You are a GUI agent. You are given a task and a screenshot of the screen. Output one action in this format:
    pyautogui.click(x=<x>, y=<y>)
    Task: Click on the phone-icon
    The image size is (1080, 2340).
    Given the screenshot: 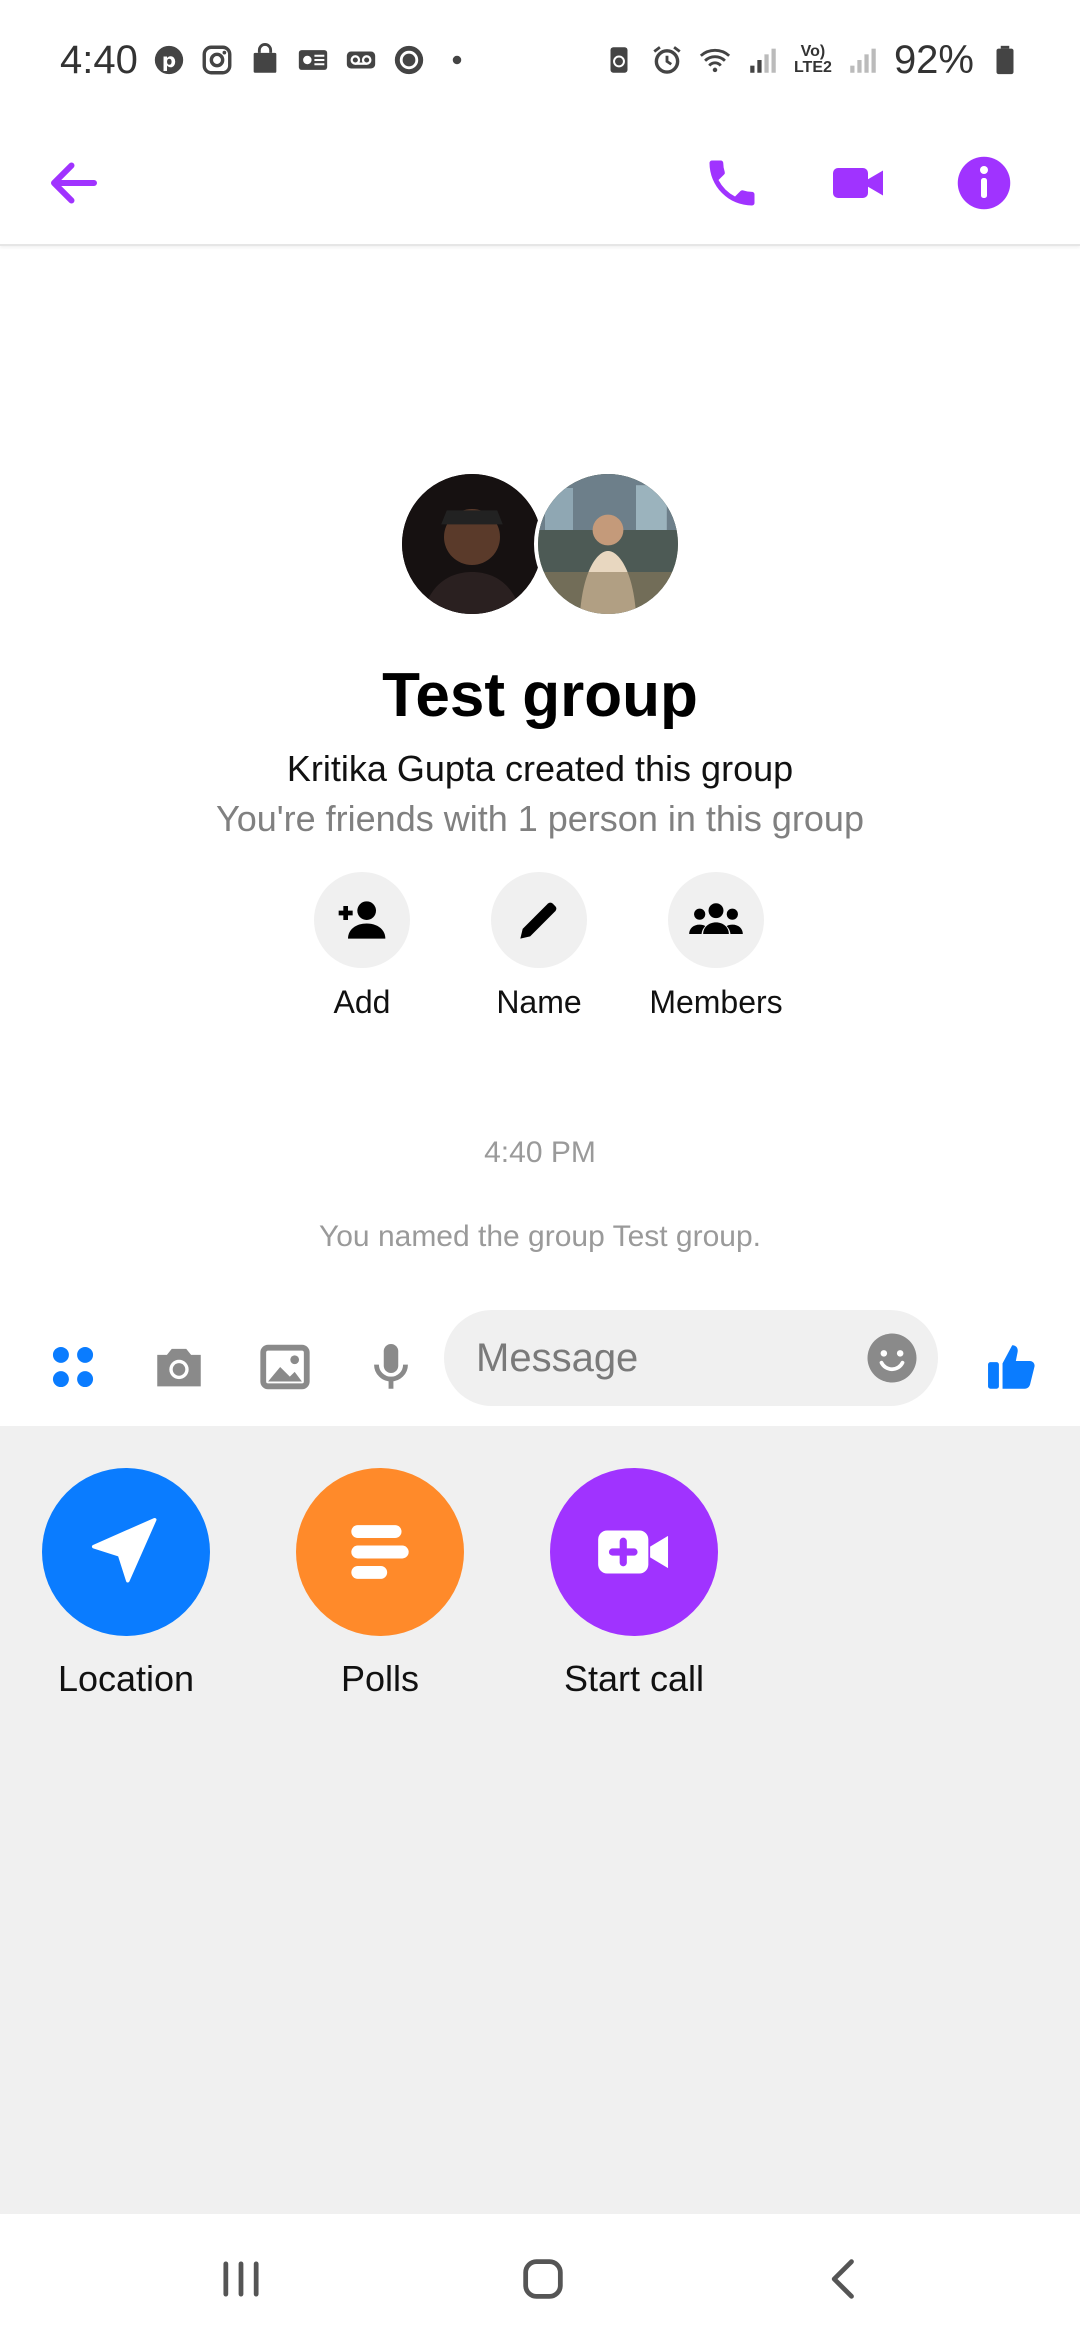 What is the action you would take?
    pyautogui.click(x=732, y=183)
    